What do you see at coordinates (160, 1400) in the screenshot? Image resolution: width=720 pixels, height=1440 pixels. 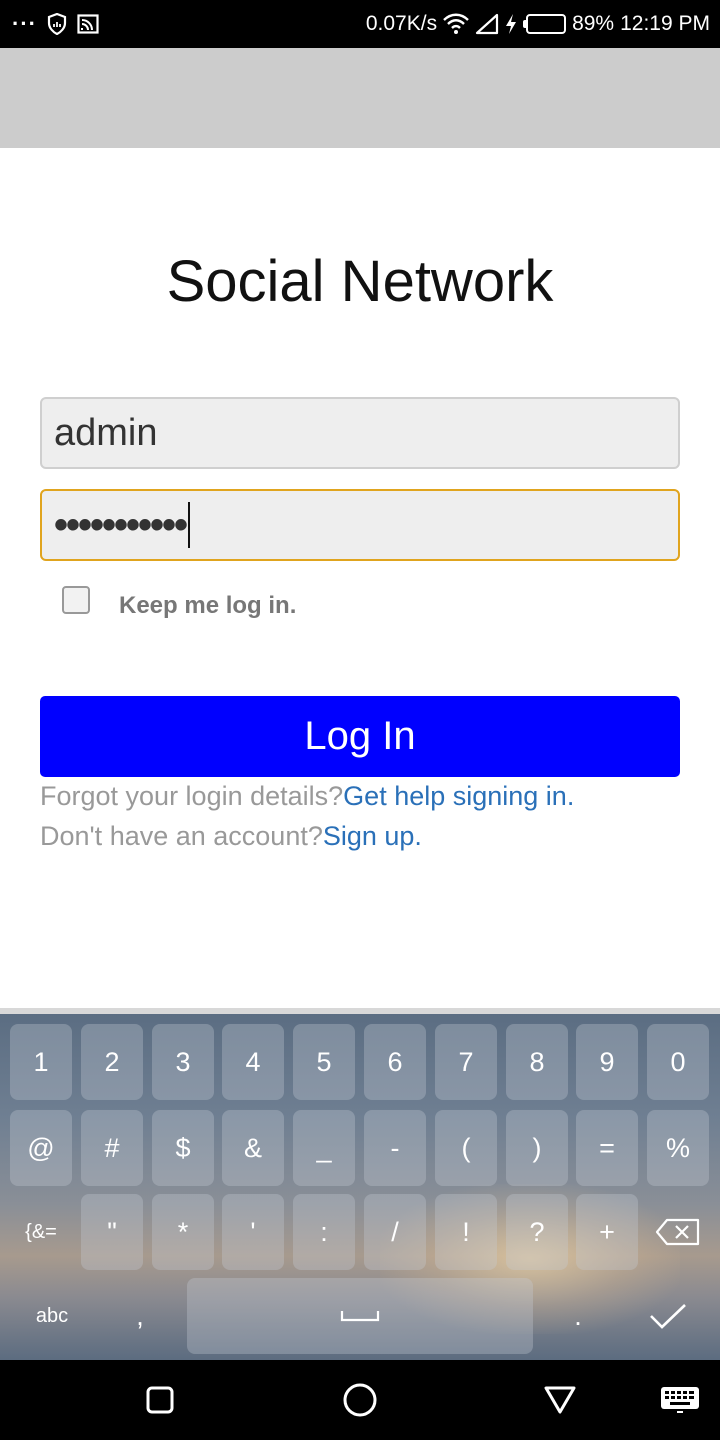 I see `recent-apps-icon` at bounding box center [160, 1400].